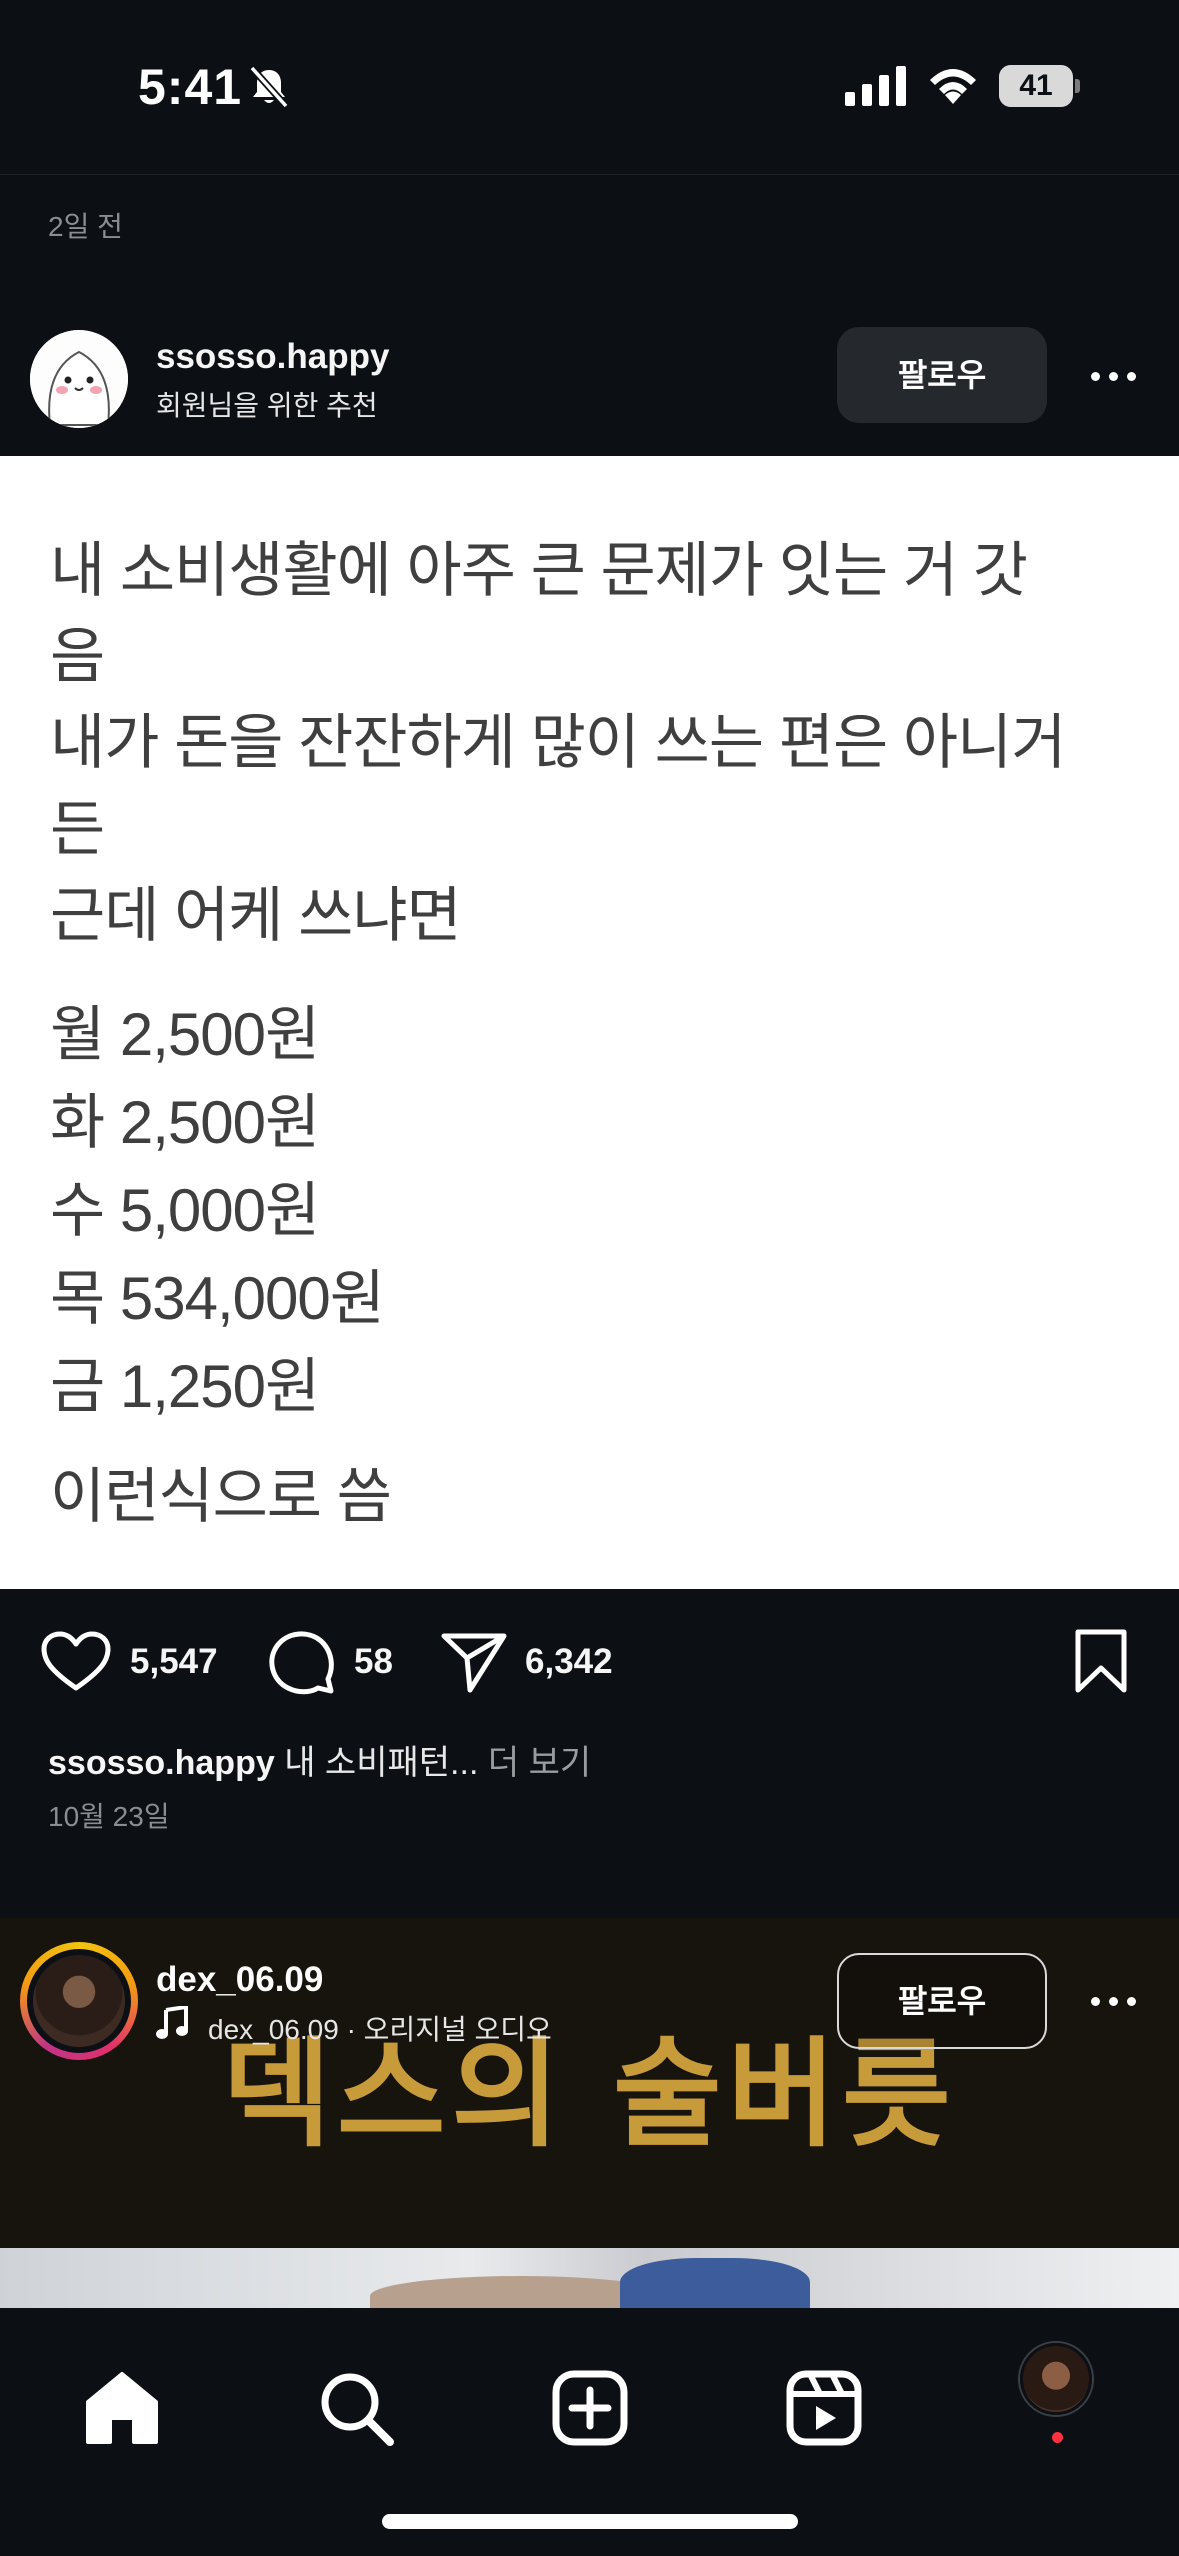 The width and height of the screenshot is (1179, 2556). Describe the element at coordinates (174, 1662) in the screenshot. I see `like-count: 5,547` at that location.